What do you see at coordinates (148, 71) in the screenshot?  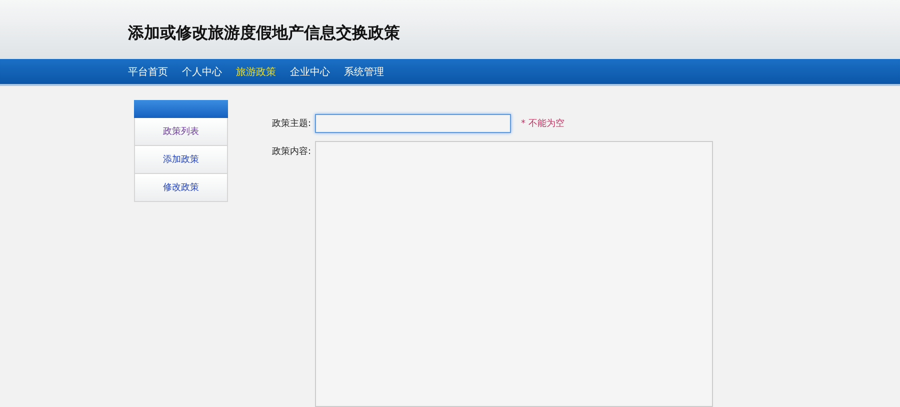 I see `nav-link: 平台首页` at bounding box center [148, 71].